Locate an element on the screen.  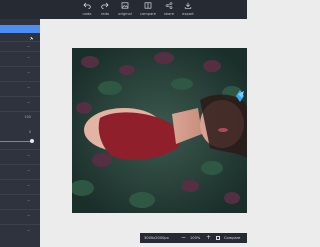
redo-icon is located at coordinates (105, 7).